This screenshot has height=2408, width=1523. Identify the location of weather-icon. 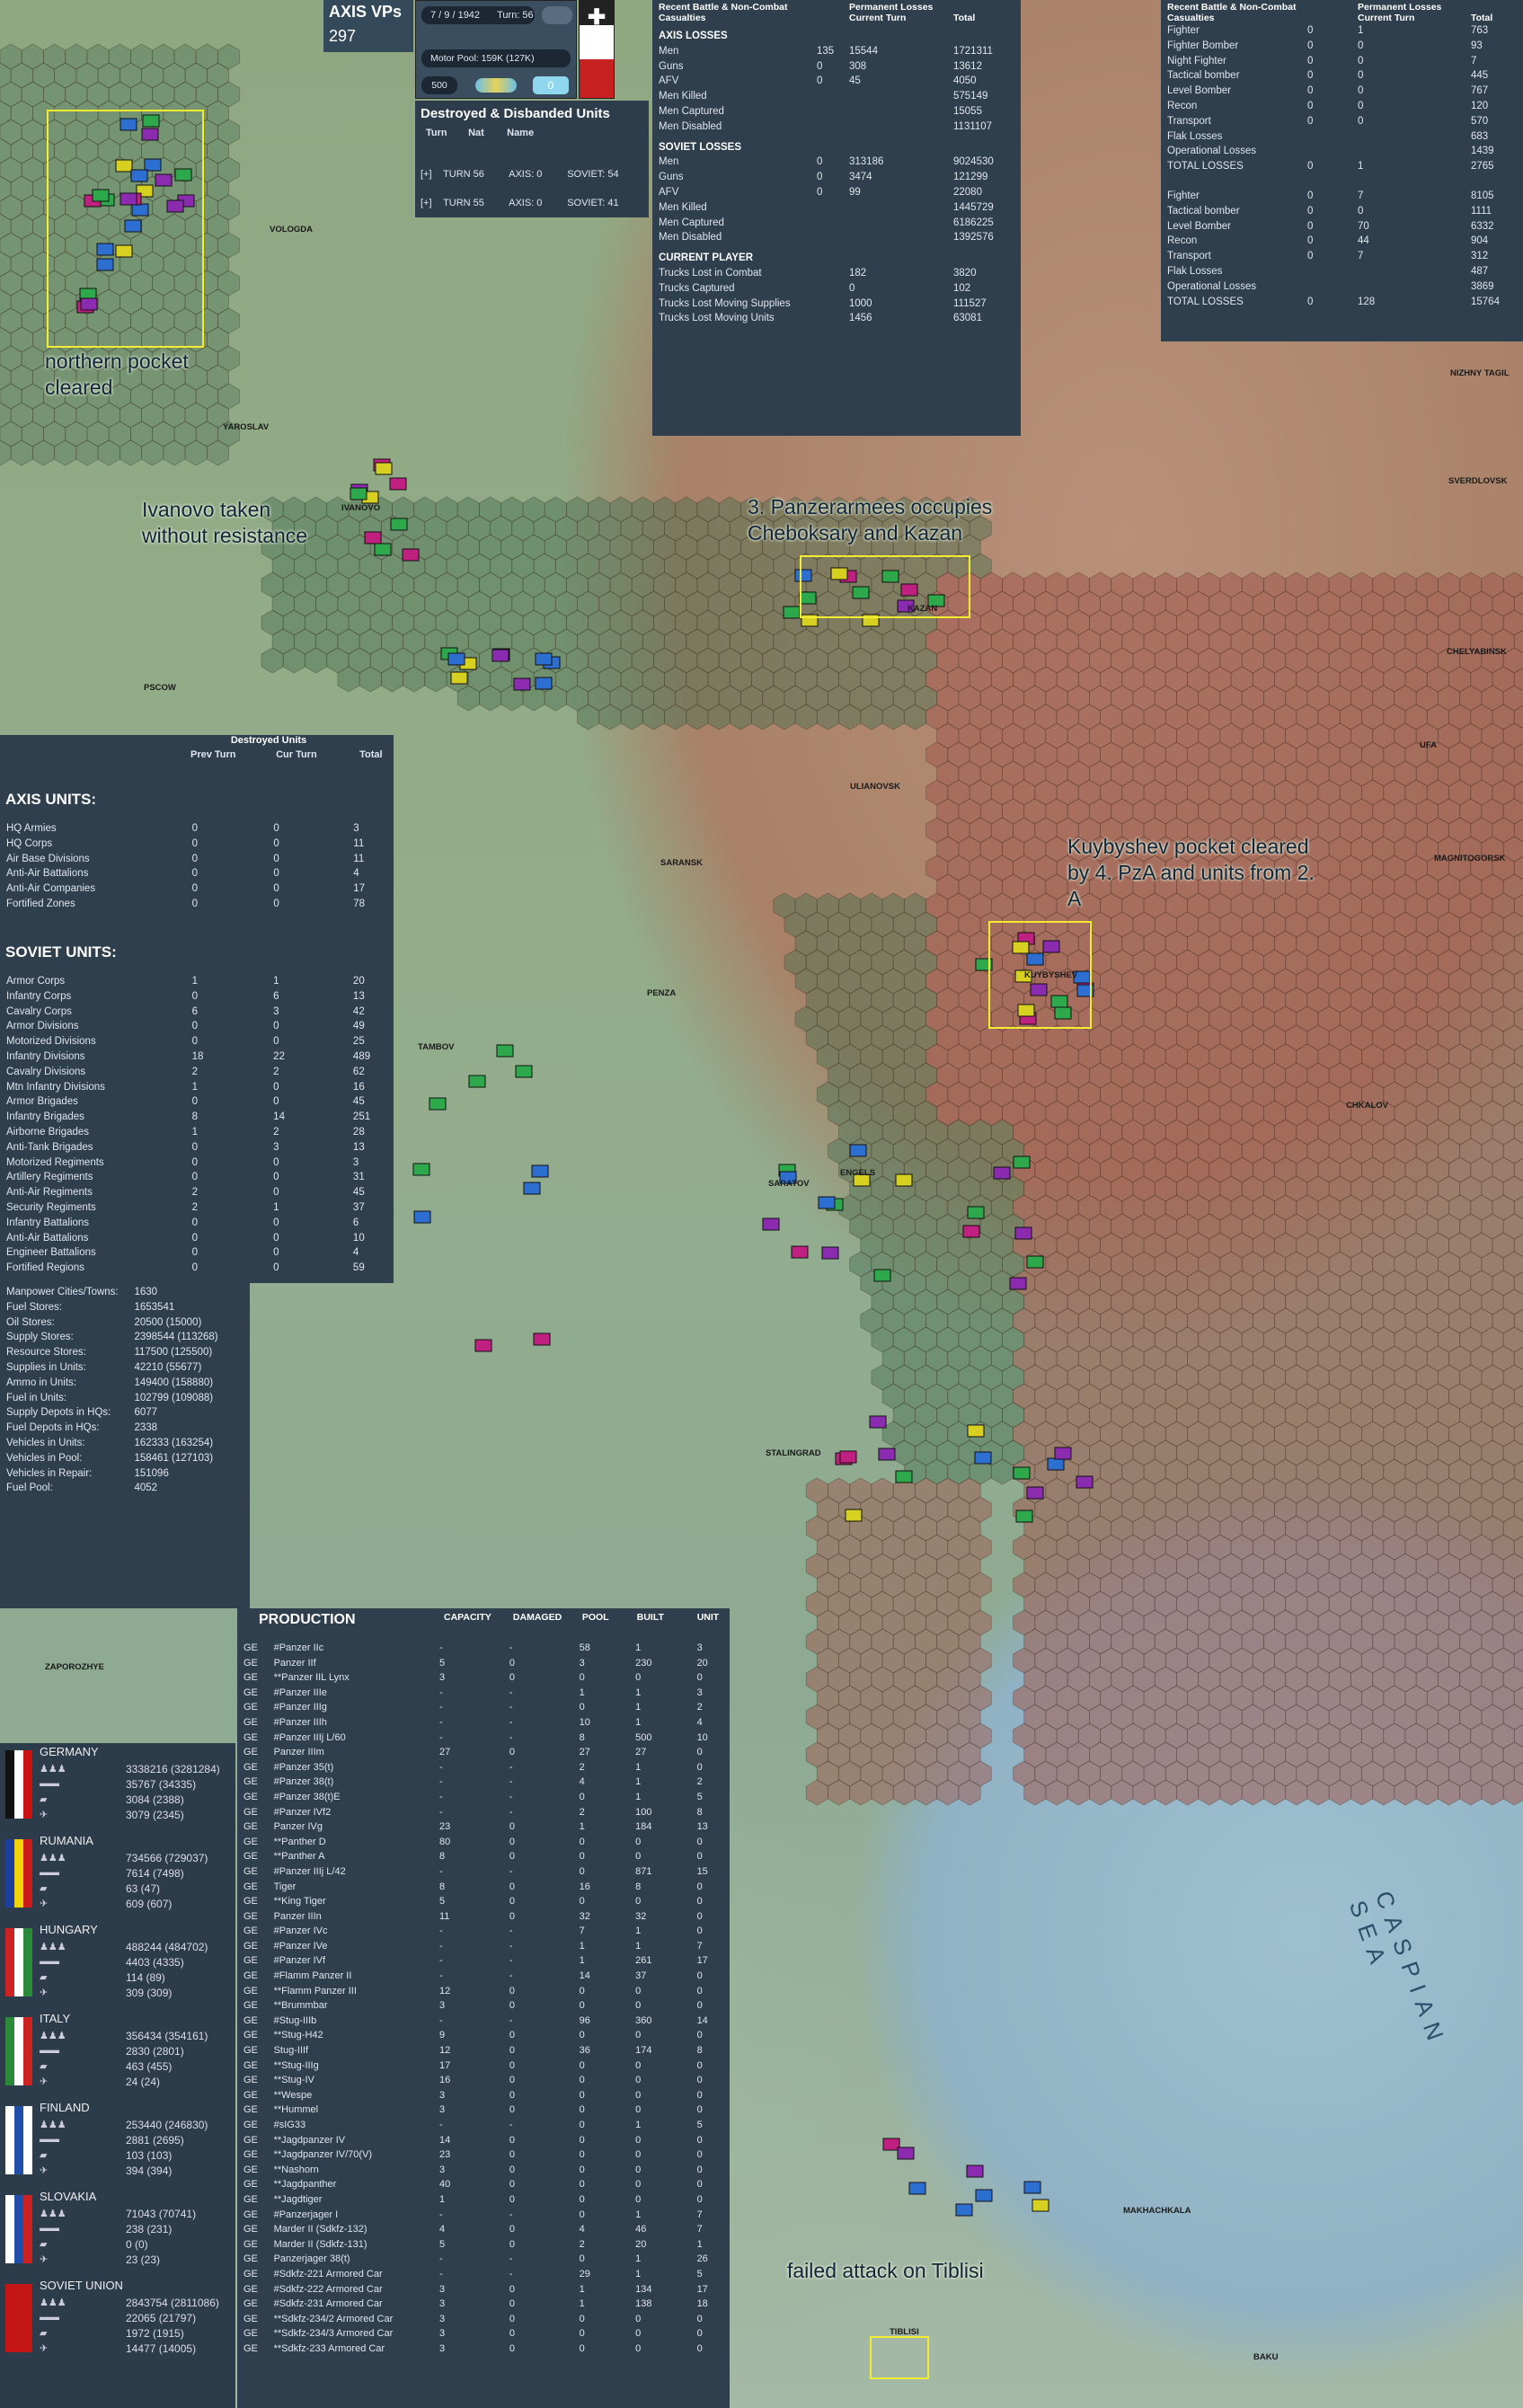
(496, 85).